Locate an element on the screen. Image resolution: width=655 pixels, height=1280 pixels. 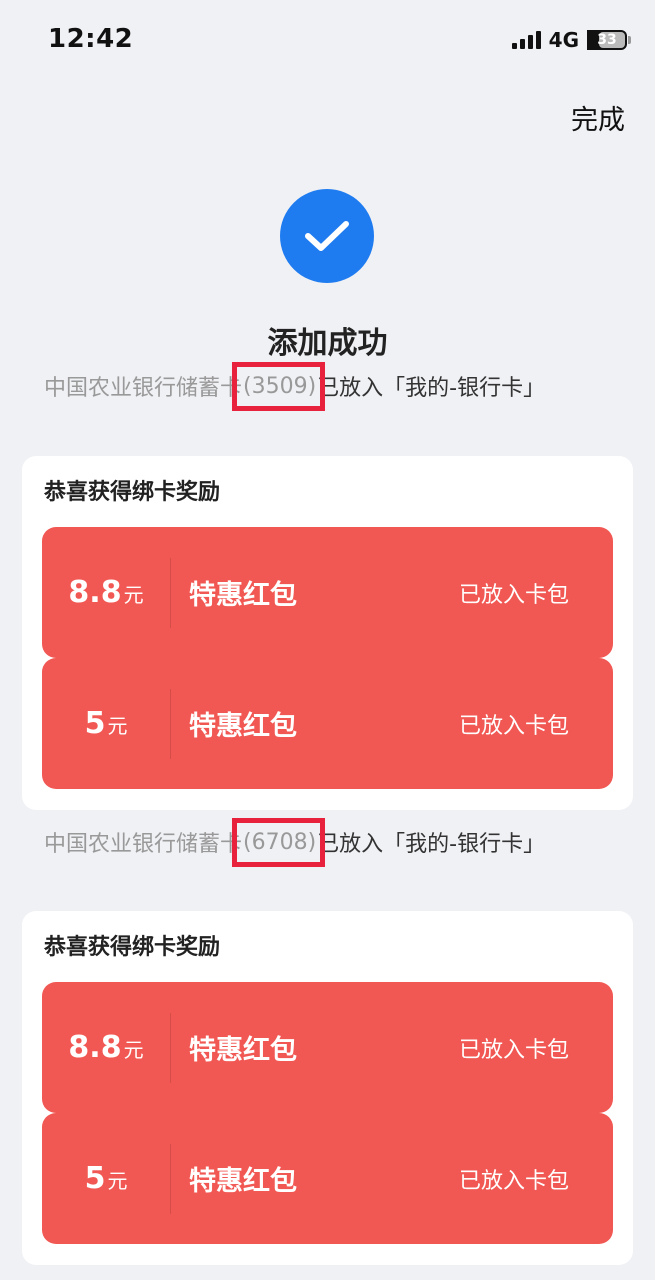
signal-icon is located at coordinates (526, 40).